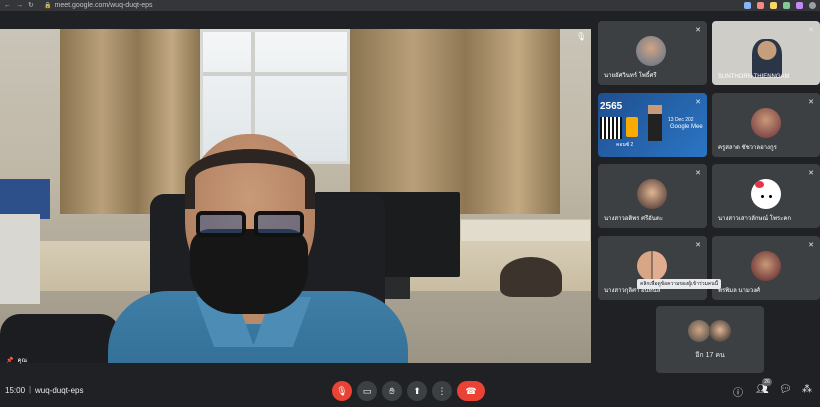  I want to click on participant-name: พรพิมล นามวงศ์, so click(739, 291).